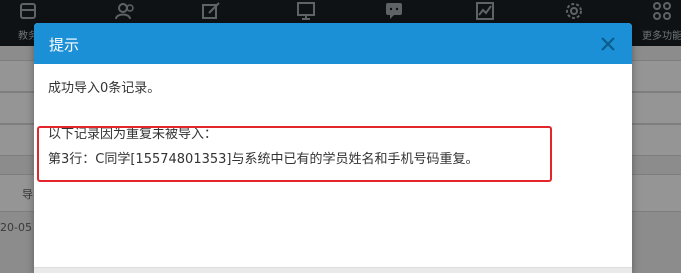  What do you see at coordinates (64, 45) in the screenshot?
I see `dialog-title: 提示` at bounding box center [64, 45].